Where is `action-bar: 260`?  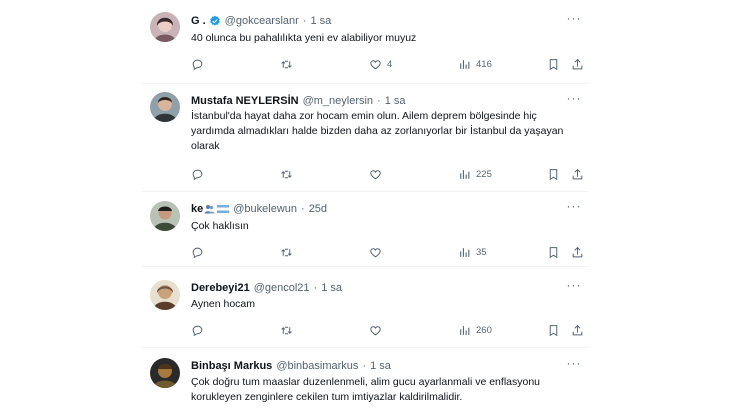
action-bar: 260 is located at coordinates (387, 330).